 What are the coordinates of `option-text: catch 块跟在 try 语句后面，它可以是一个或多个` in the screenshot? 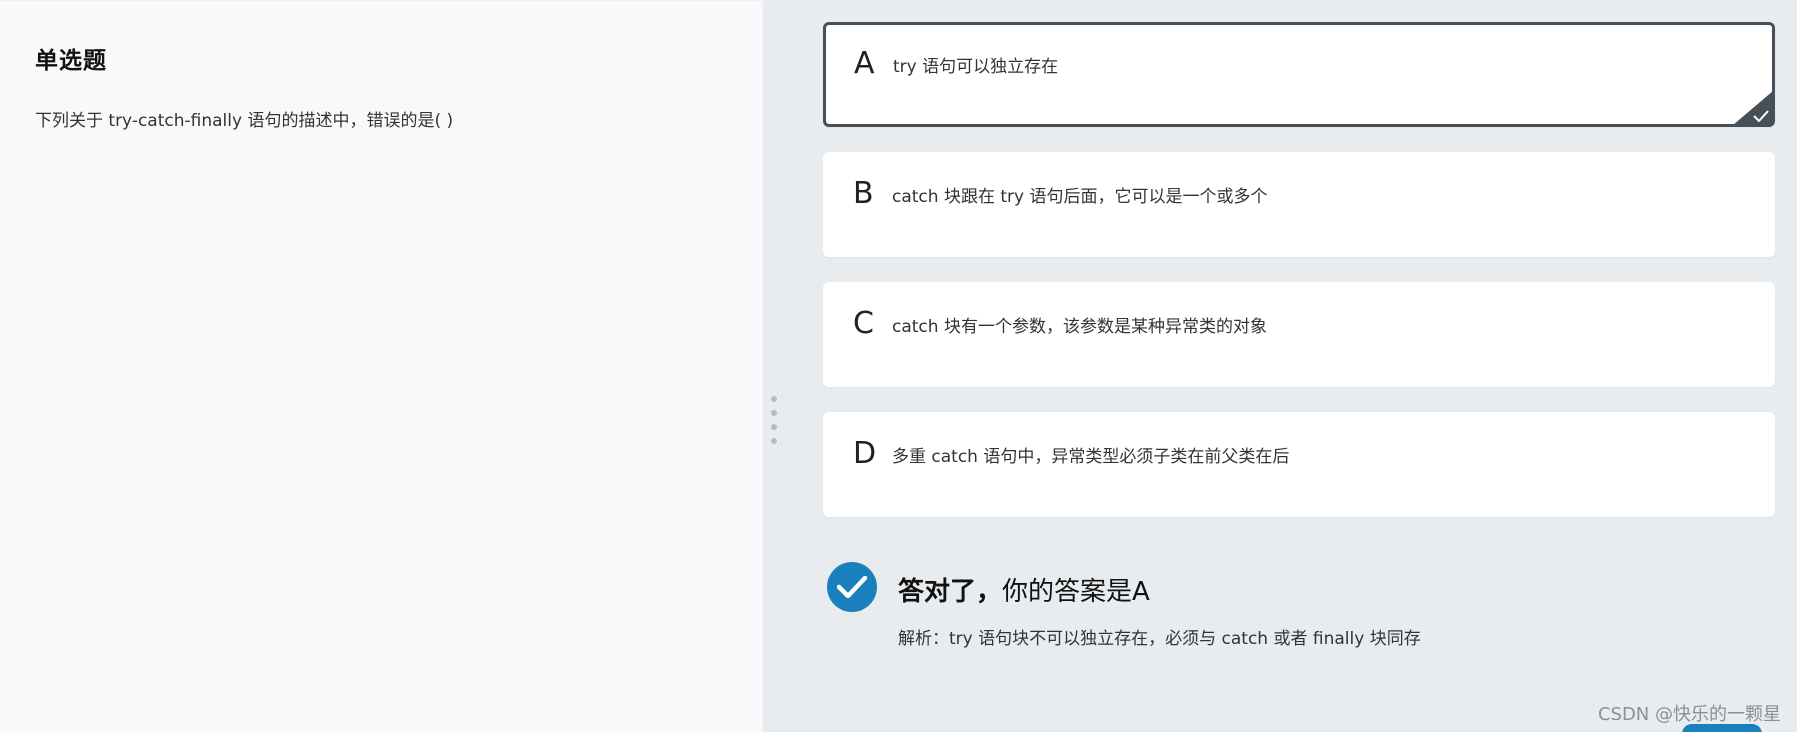 It's located at (1080, 197).